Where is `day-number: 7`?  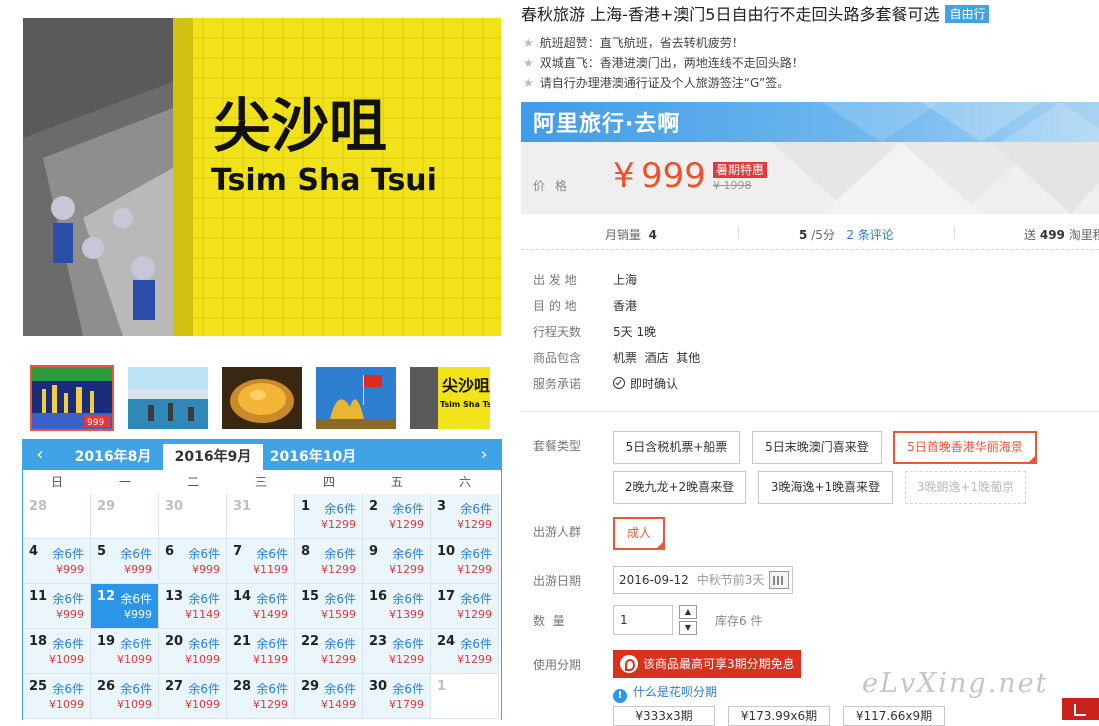
day-number: 7 is located at coordinates (238, 551).